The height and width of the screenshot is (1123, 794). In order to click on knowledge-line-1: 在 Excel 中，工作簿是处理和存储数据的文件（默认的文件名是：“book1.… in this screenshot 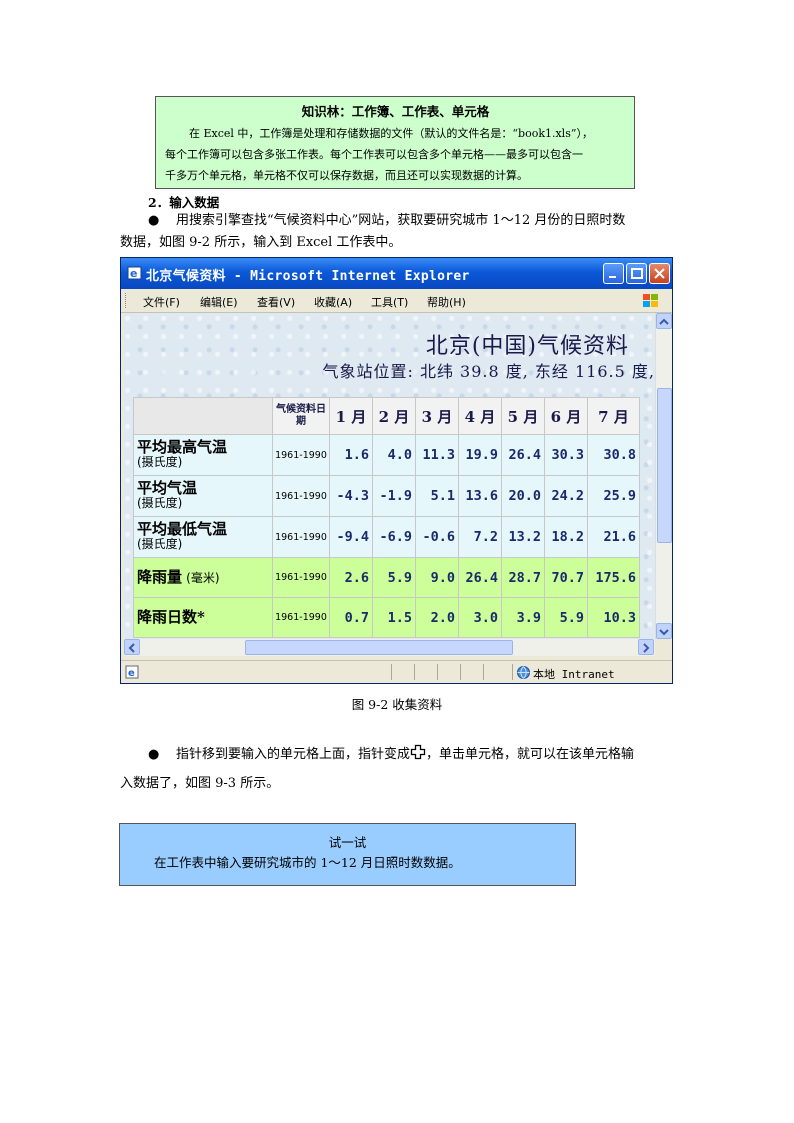, I will do `click(391, 133)`.